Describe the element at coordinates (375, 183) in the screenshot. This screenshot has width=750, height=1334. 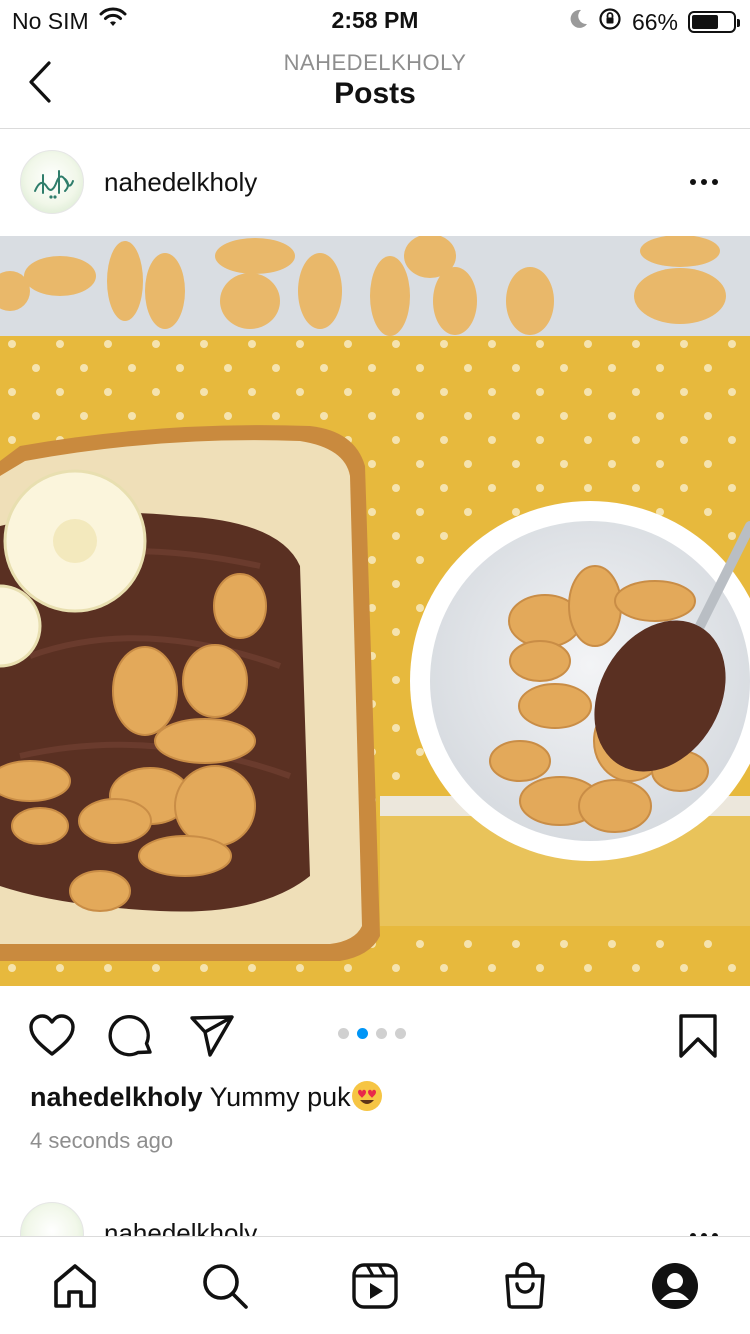
I see `post-header: nahedelkholy` at that location.